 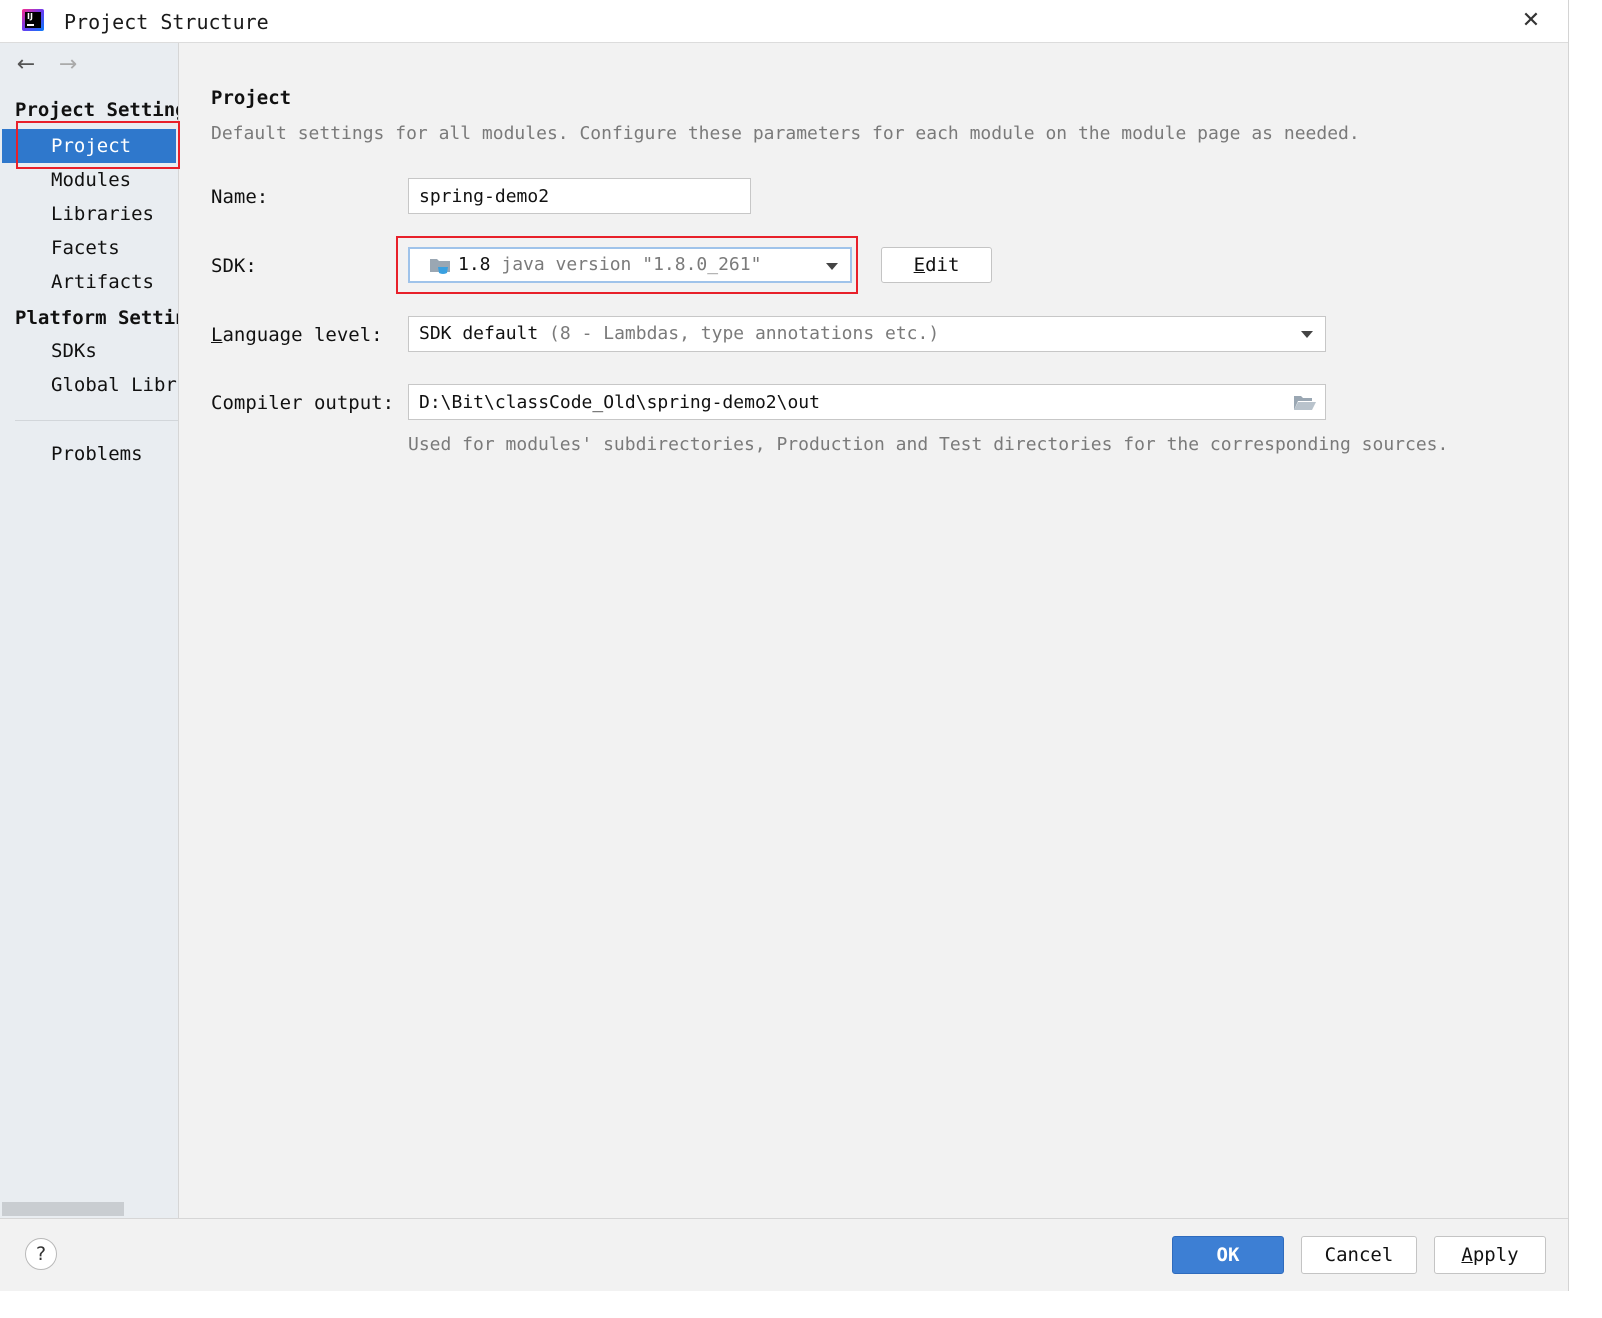 I want to click on language-level-detail: (8 - Lambdas, type annotations etc.), so click(x=739, y=333).